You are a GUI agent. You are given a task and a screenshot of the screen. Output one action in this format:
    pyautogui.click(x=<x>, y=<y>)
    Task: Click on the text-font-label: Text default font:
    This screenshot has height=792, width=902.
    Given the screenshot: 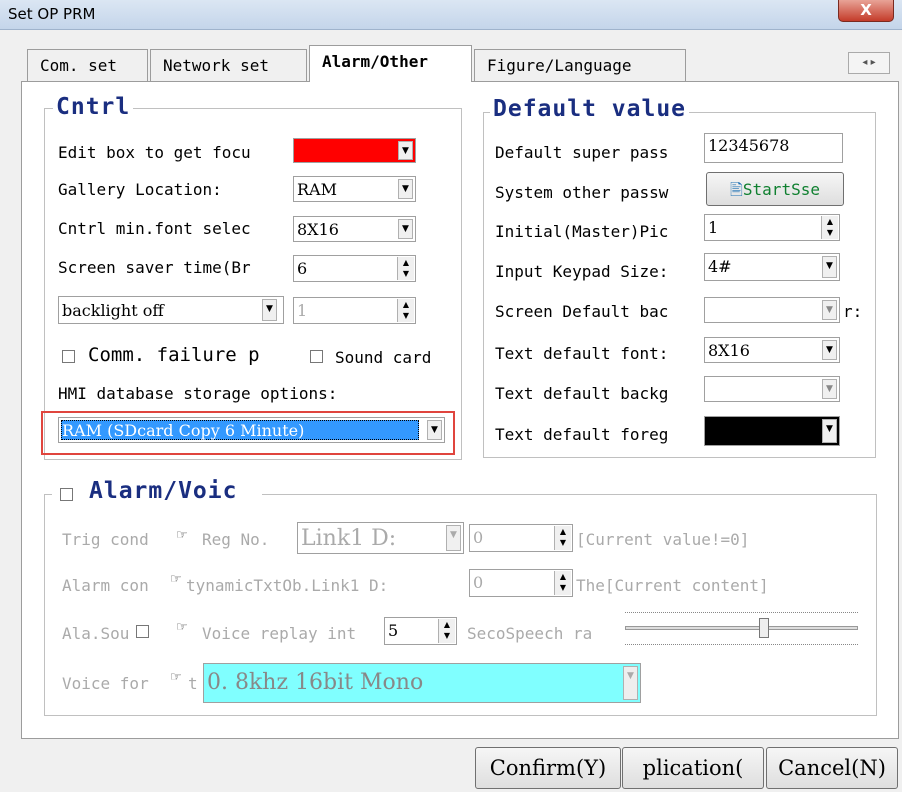 What is the action you would take?
    pyautogui.click(x=582, y=353)
    